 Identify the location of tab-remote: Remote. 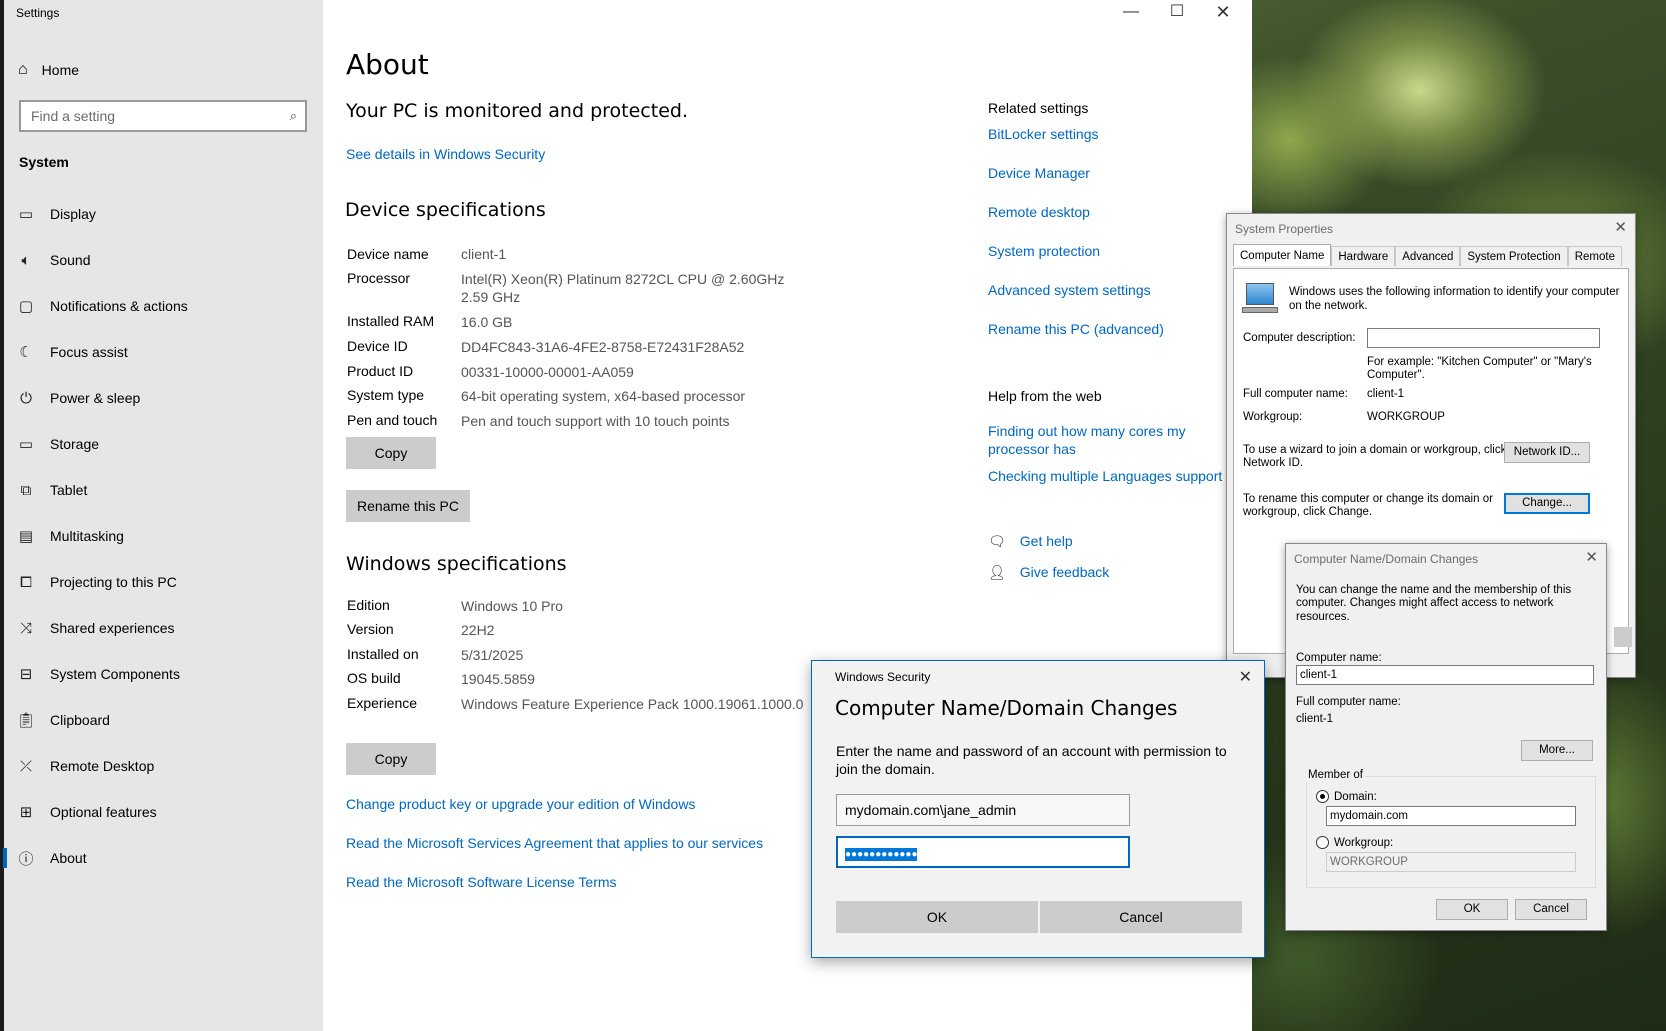
(1594, 256).